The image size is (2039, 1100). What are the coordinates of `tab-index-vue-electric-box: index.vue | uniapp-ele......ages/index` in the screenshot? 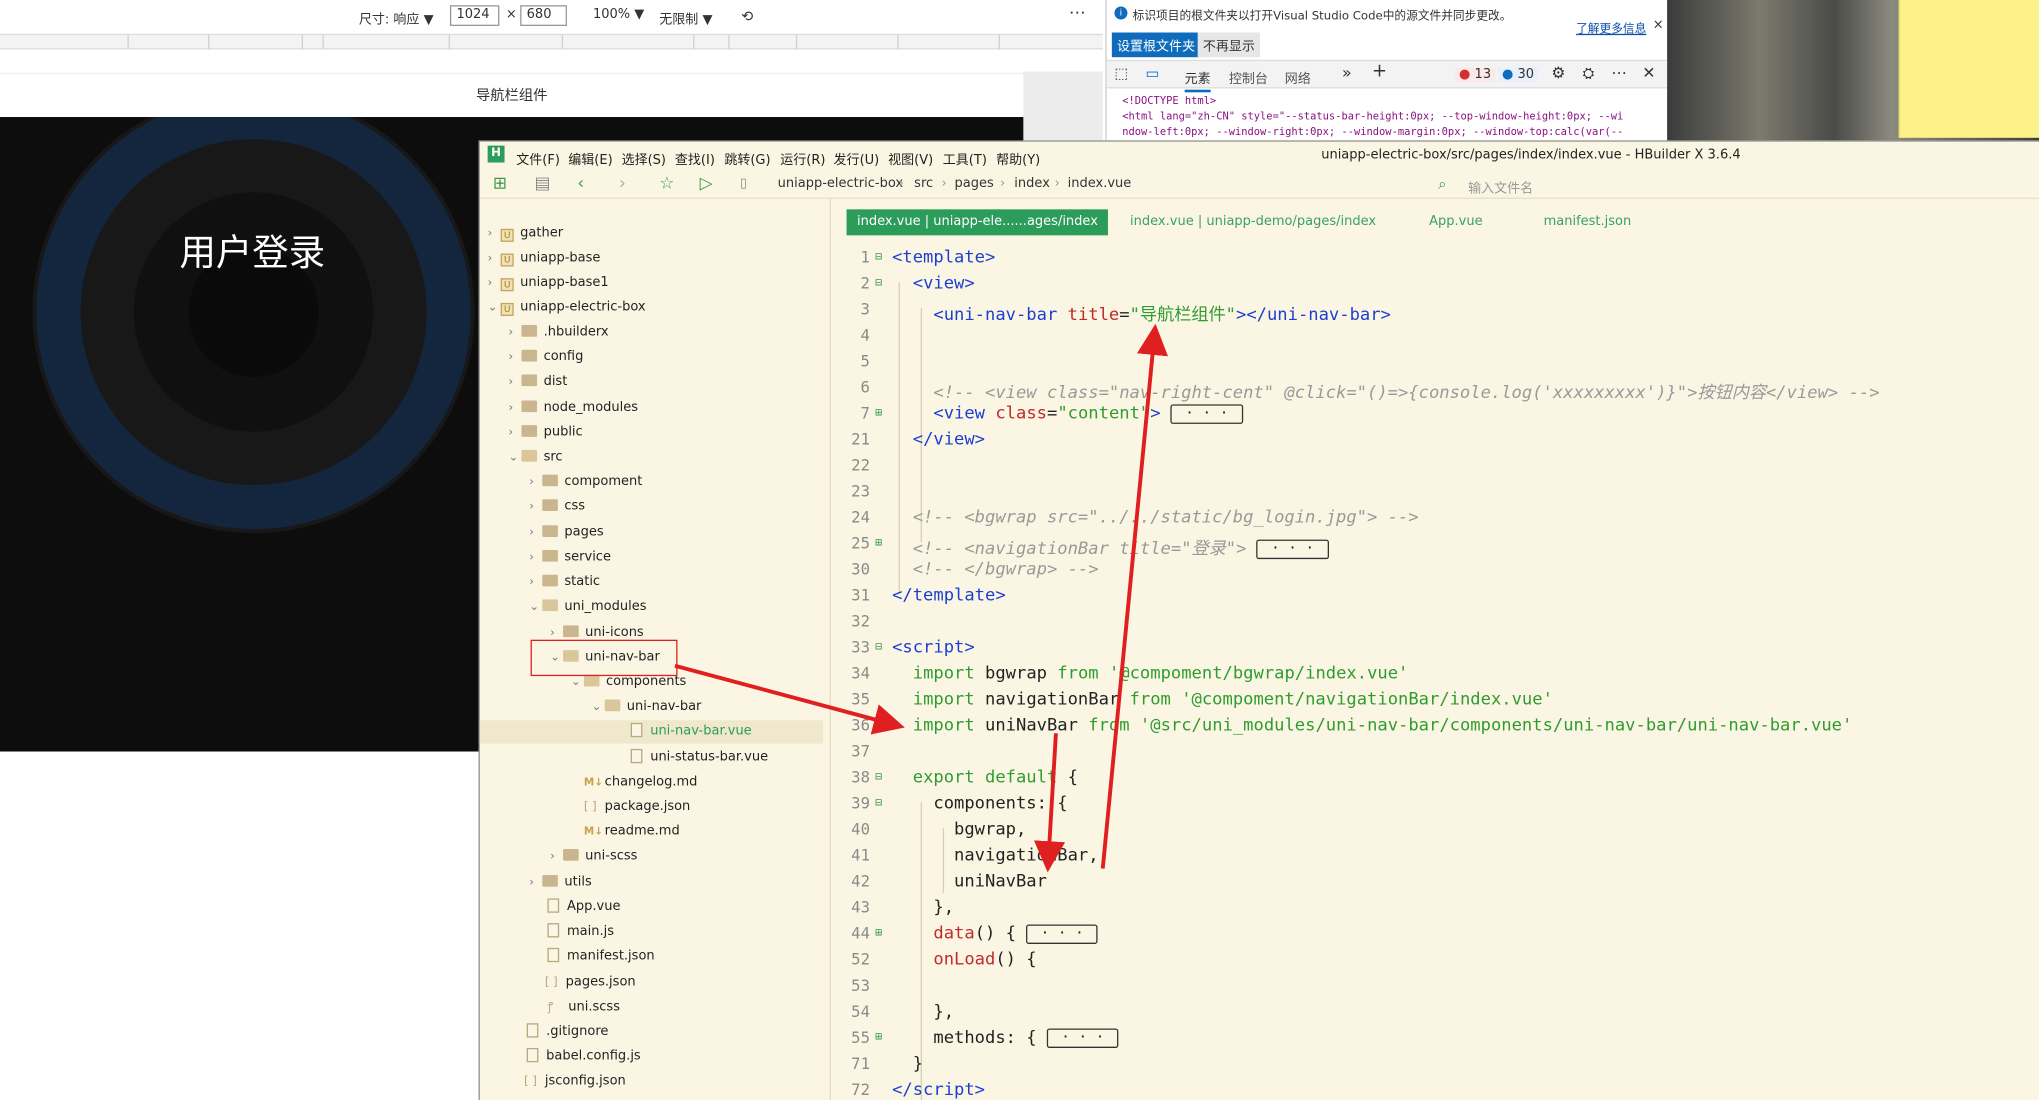 It's located at (977, 222).